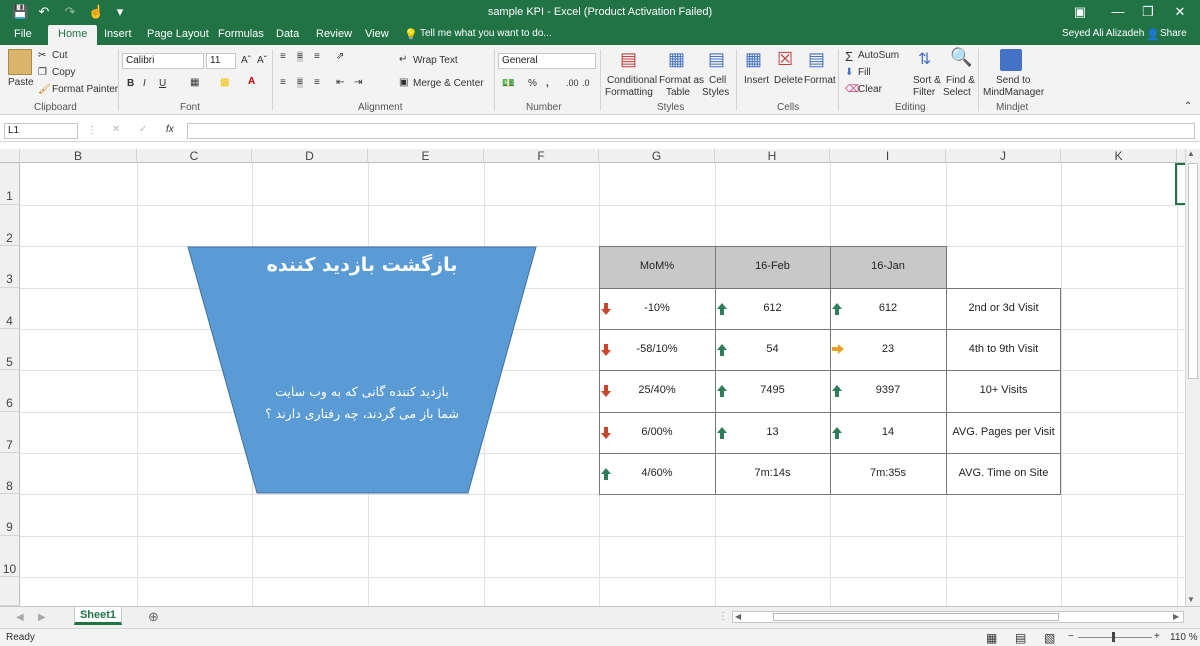  Describe the element at coordinates (10, 391) in the screenshot. I see `row-header-6: 6` at that location.